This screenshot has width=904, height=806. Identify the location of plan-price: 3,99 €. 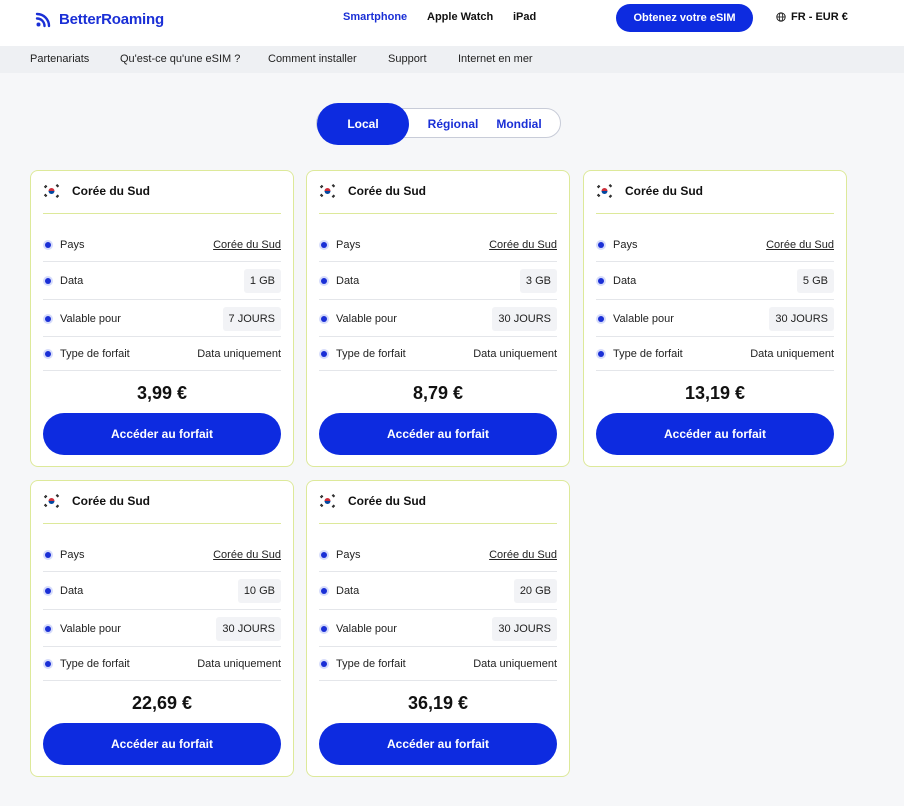
(162, 393).